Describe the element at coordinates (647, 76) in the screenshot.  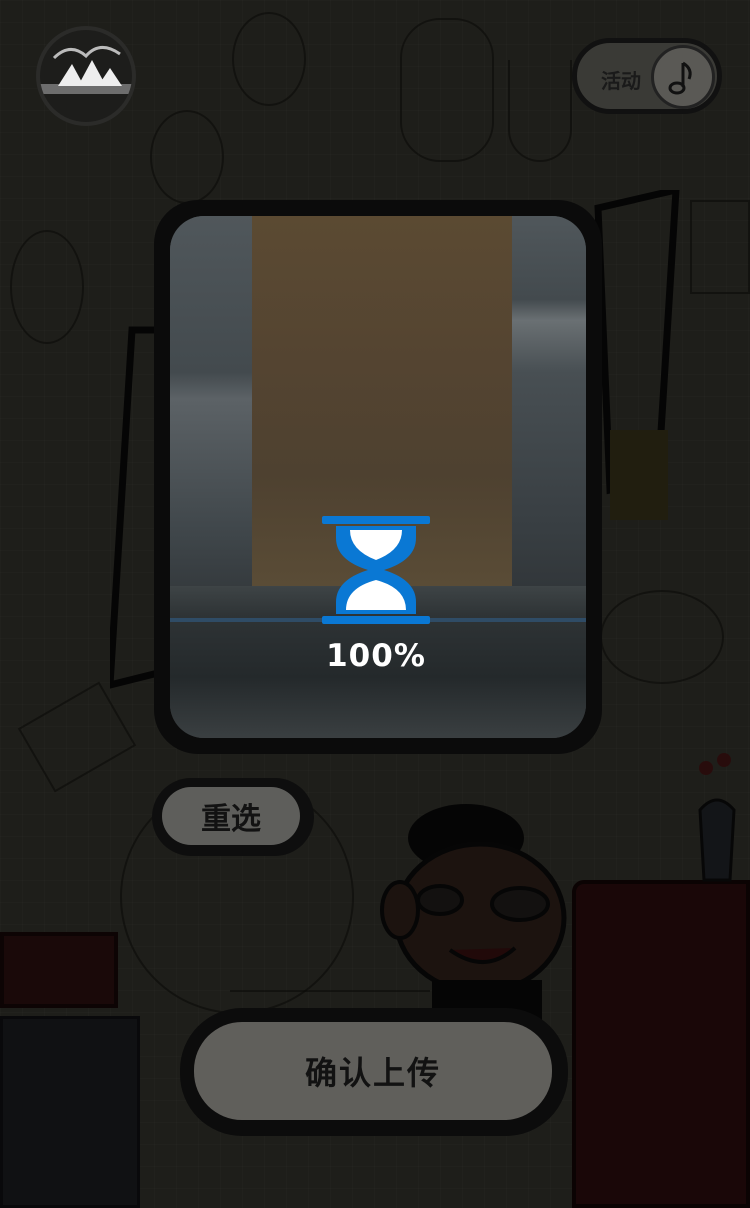
I see `activity-toggle: 活动` at that location.